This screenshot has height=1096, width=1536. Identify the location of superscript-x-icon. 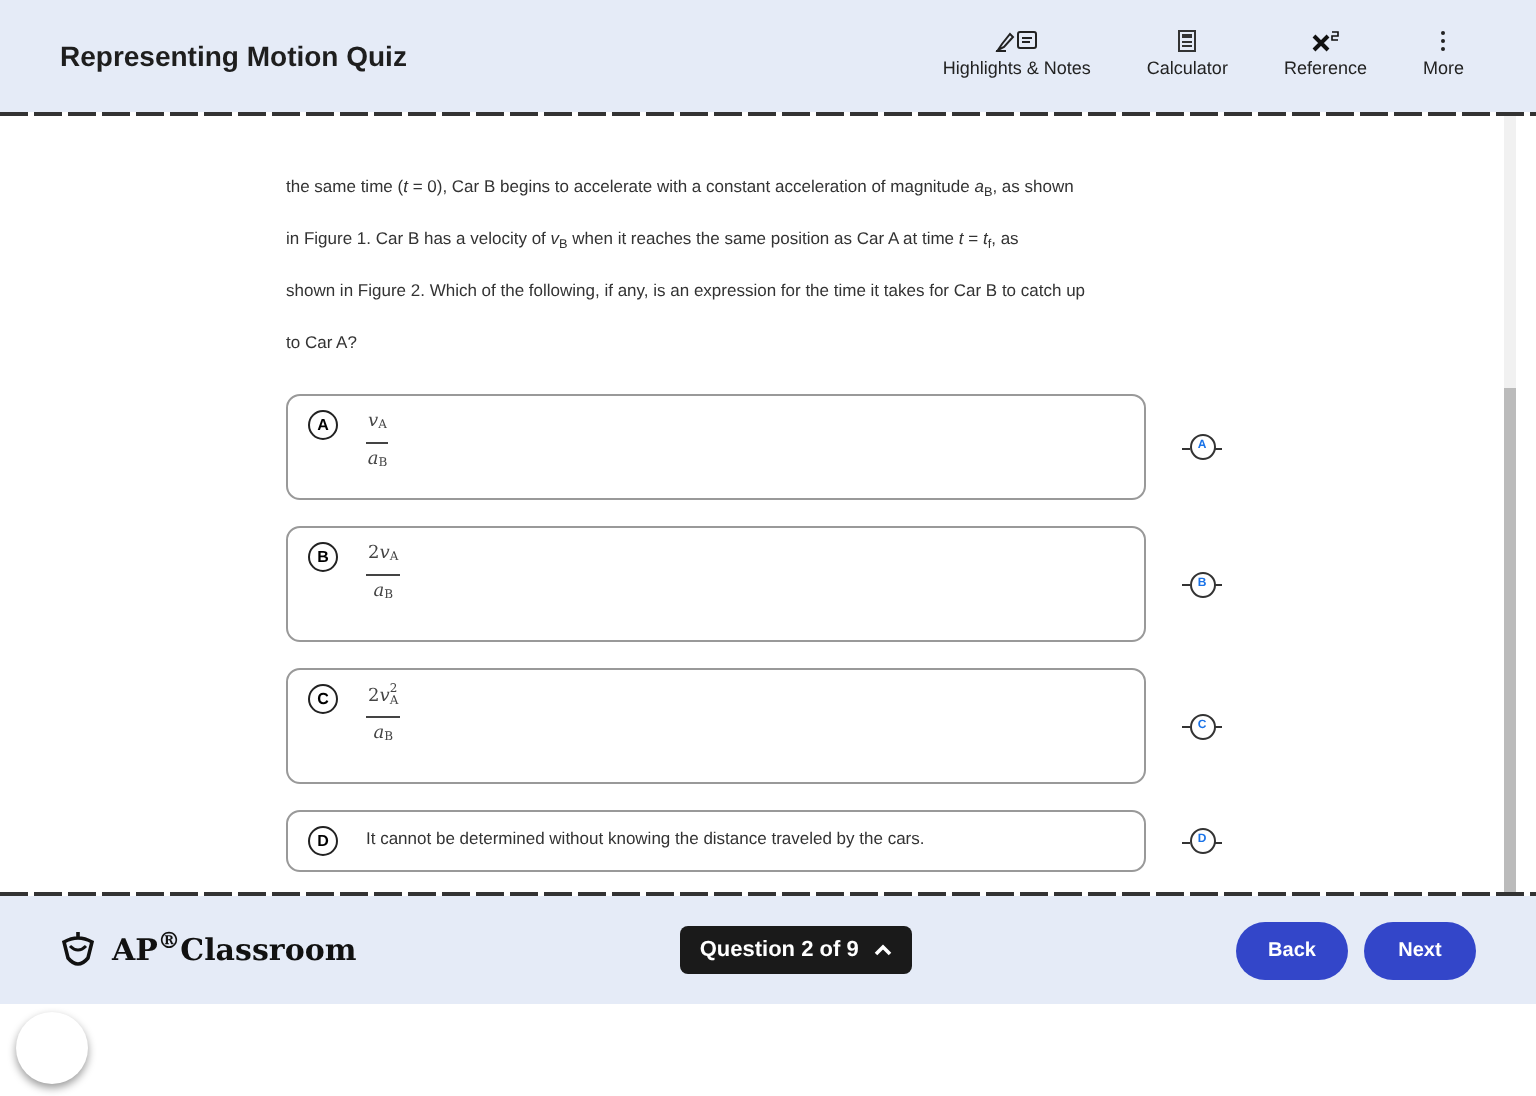
(1325, 40).